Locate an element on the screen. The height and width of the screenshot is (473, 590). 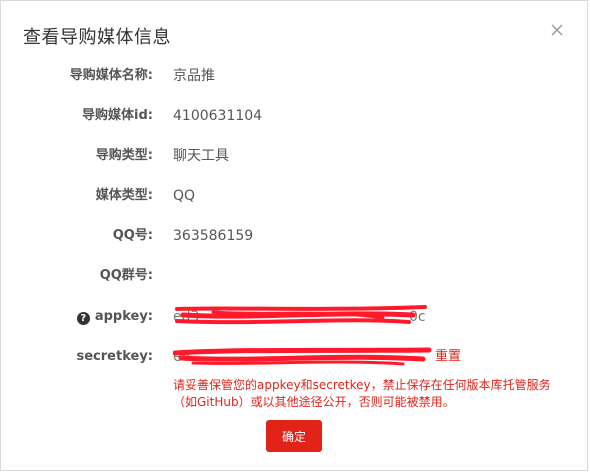
field-row-media-type: 媒体类型: QQ is located at coordinates (281, 196).